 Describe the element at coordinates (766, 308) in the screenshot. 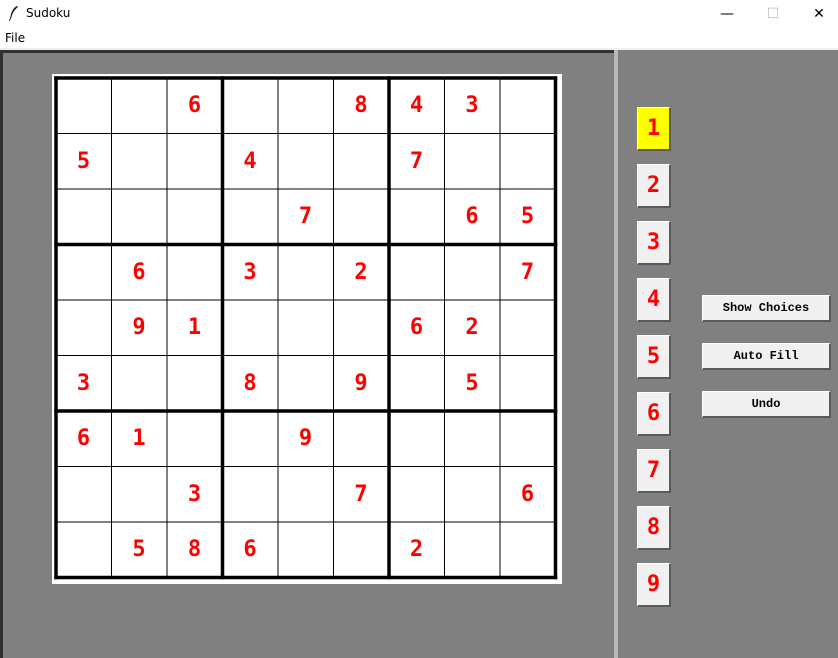

I see `show-choices-button: Show Choices` at that location.